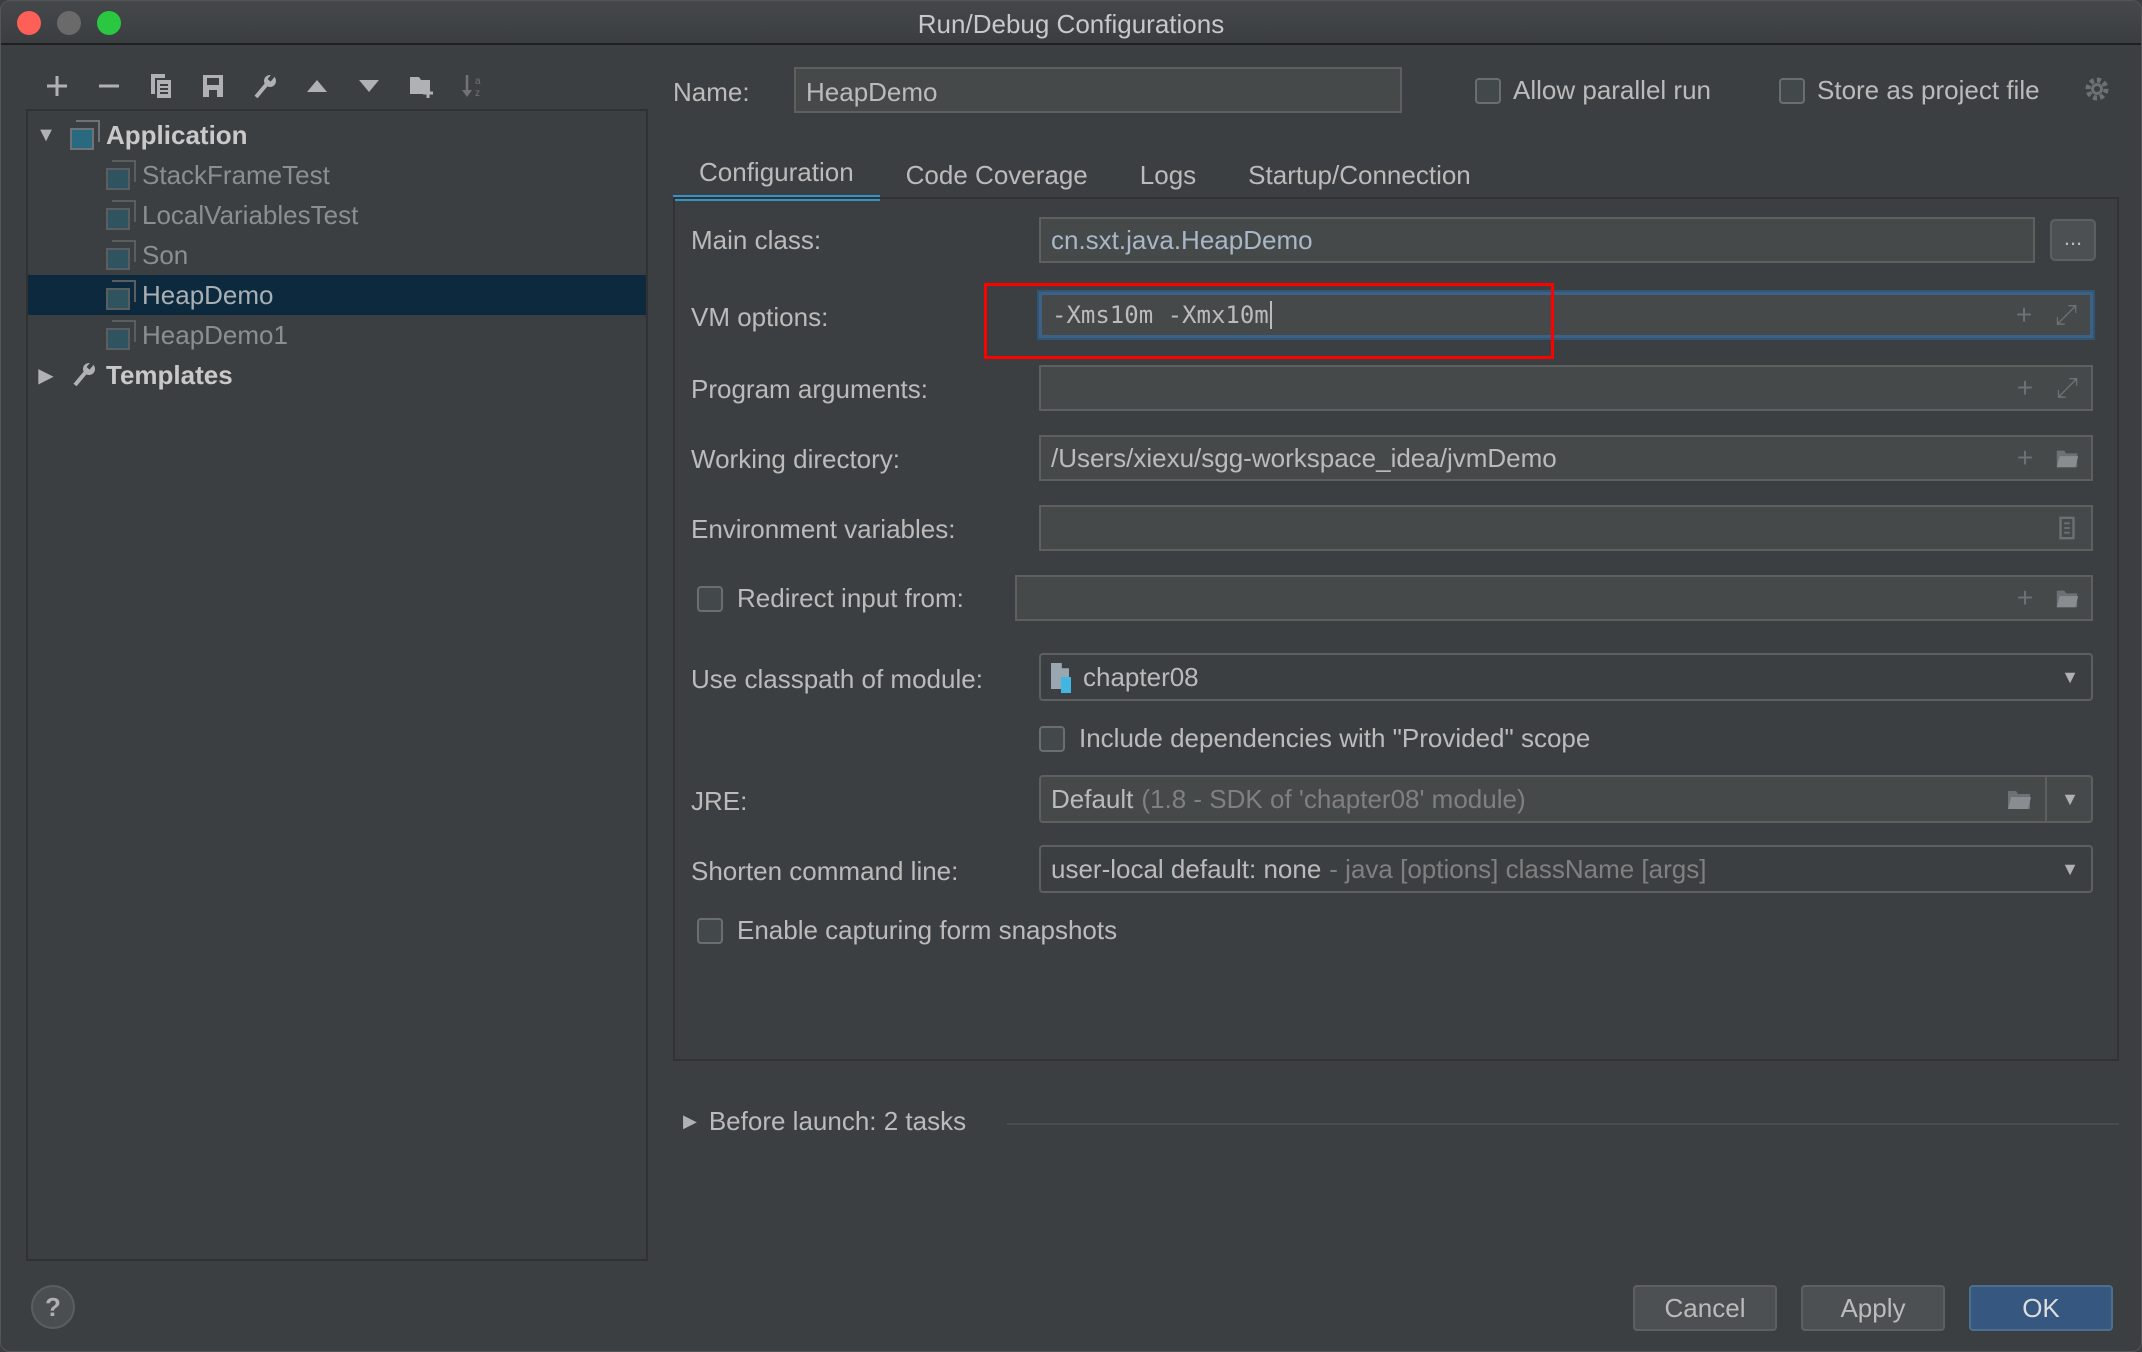 Image resolution: width=2142 pixels, height=1352 pixels. What do you see at coordinates (1160, 315) in the screenshot?
I see `vm-options-value: -Xms10m -Xmx10m` at bounding box center [1160, 315].